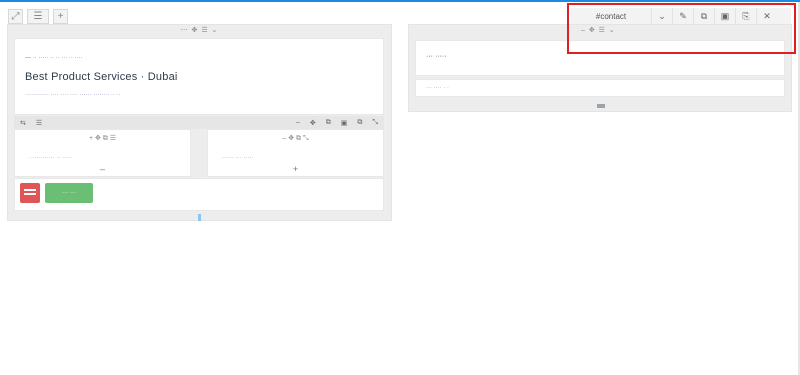 The image size is (800, 375). Describe the element at coordinates (102, 138) in the screenshot. I see `column-handle: + ✥ ⧉ ☰` at that location.